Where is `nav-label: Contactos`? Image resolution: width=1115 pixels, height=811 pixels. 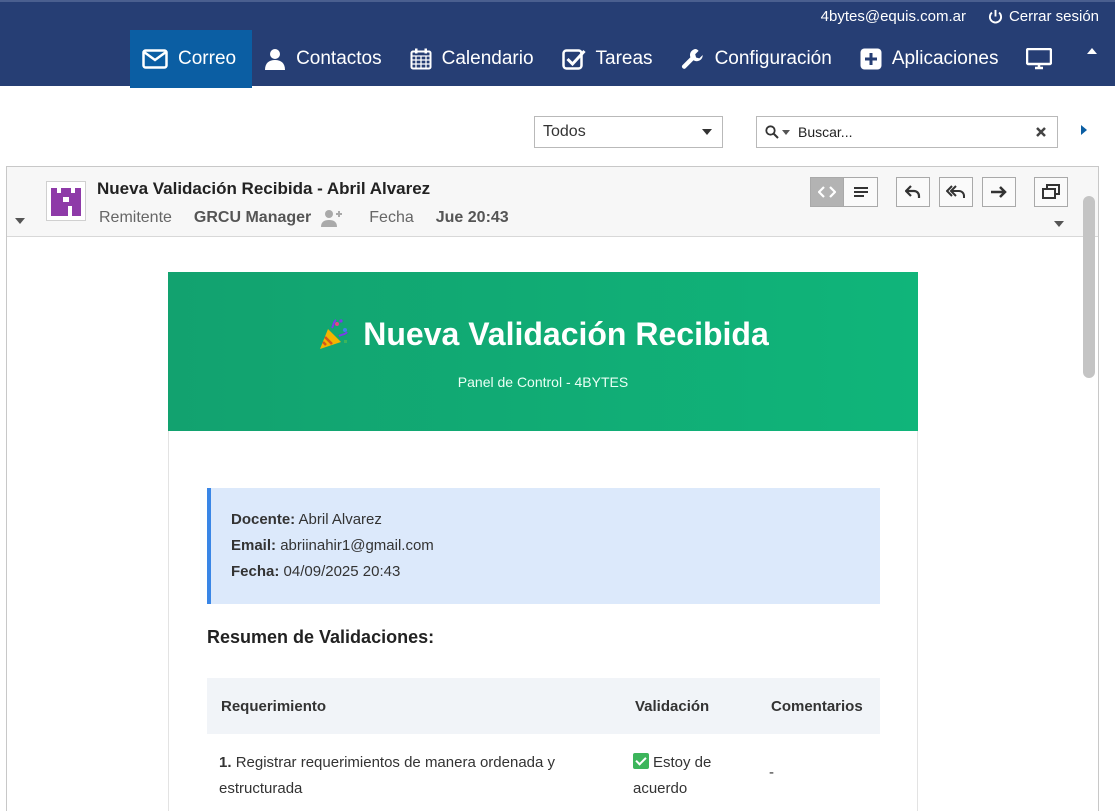 nav-label: Contactos is located at coordinates (339, 58).